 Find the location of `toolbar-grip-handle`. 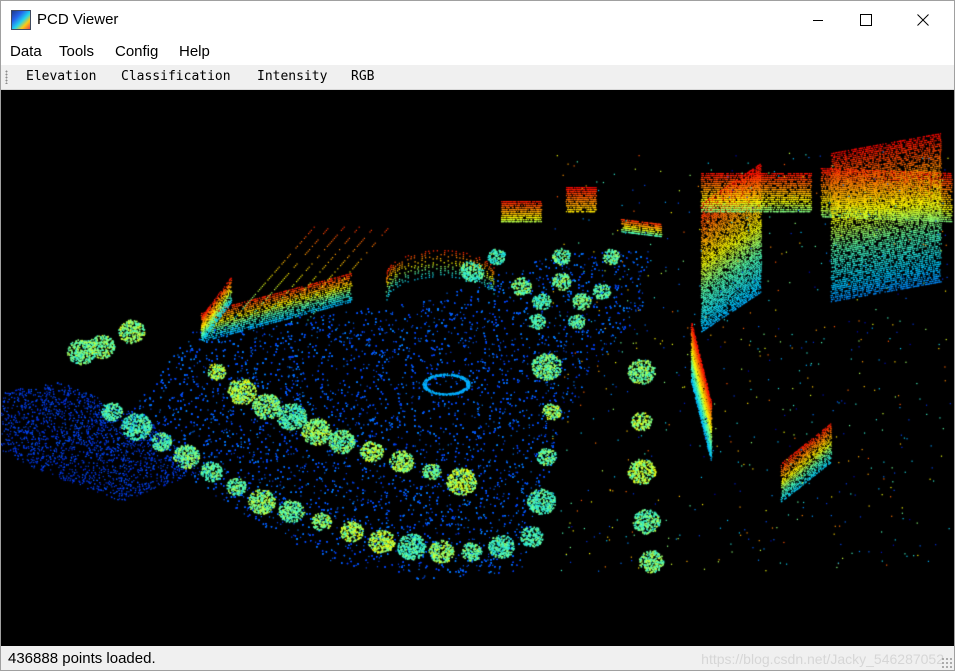

toolbar-grip-handle is located at coordinates (6, 77).